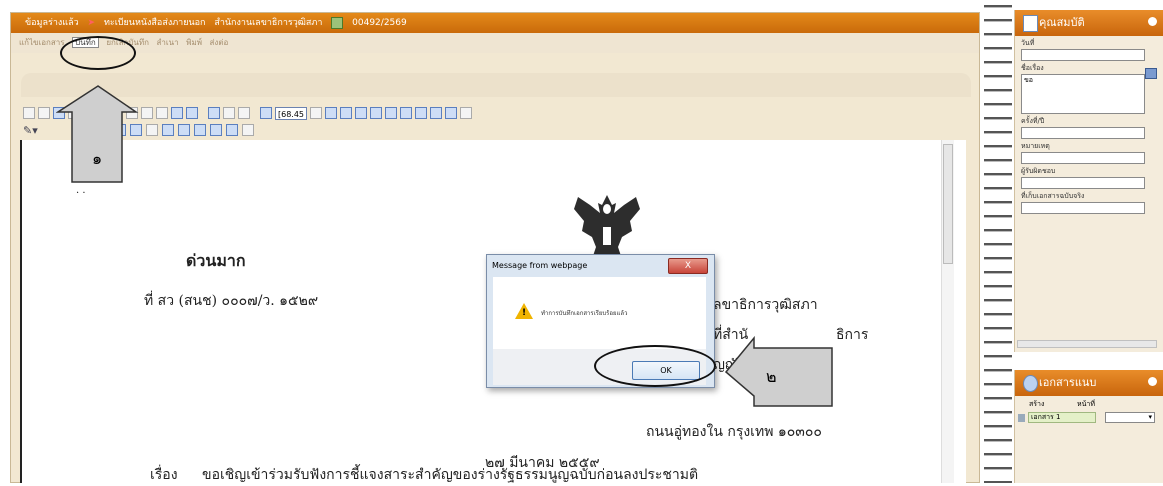  What do you see at coordinates (1037, 404) in the screenshot?
I see `col-create: สร้าง` at bounding box center [1037, 404].